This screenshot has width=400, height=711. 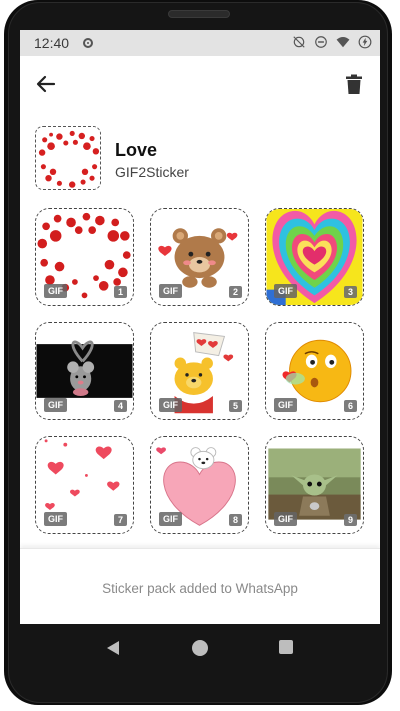 What do you see at coordinates (46, 84) in the screenshot?
I see `arrow-left-icon` at bounding box center [46, 84].